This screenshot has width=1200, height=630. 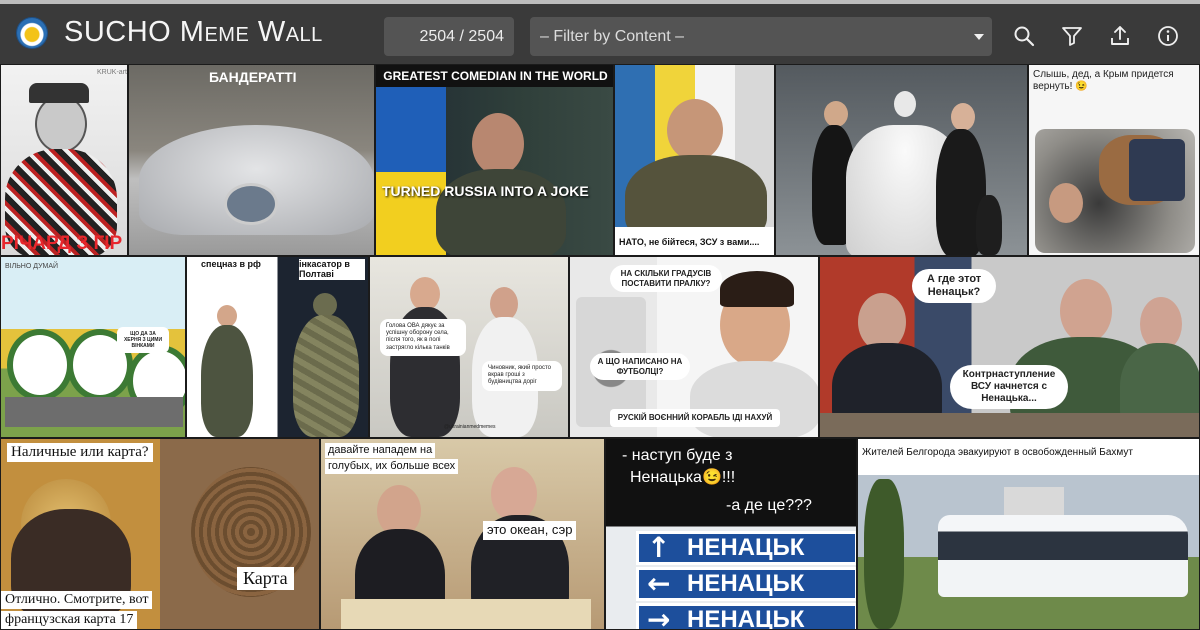 I want to click on meme-caption-top: давайте нападем на, so click(x=380, y=450).